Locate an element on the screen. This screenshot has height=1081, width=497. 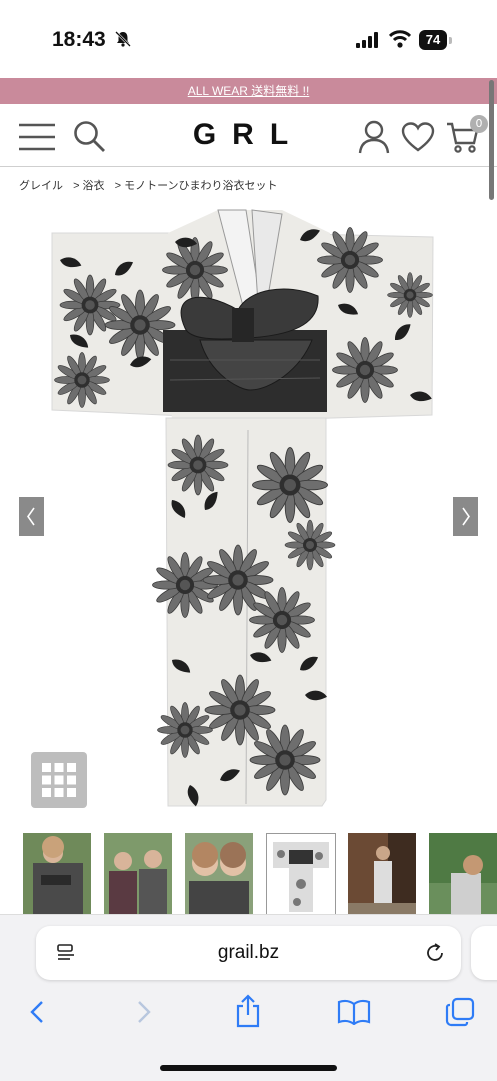
chevron-left-icon is located at coordinates (31, 516).